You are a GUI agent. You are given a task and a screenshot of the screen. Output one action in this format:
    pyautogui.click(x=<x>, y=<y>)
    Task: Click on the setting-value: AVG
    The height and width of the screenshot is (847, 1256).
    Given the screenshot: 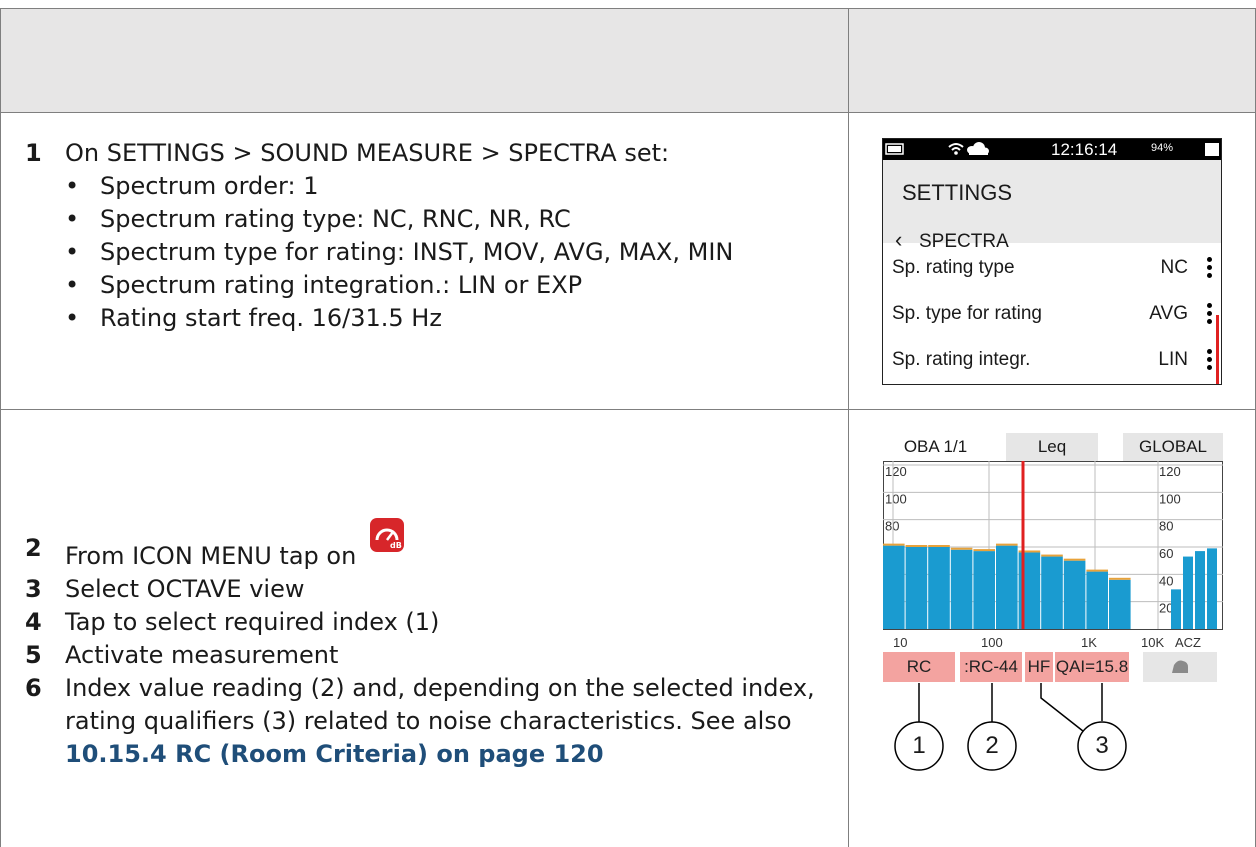 What is the action you would take?
    pyautogui.click(x=1168, y=313)
    